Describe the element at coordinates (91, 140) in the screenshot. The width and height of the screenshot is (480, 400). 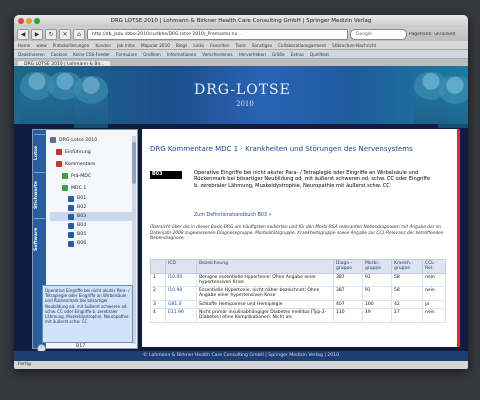
I see `tree-item-drg-lotse: DRG-Lotse 2010` at that location.